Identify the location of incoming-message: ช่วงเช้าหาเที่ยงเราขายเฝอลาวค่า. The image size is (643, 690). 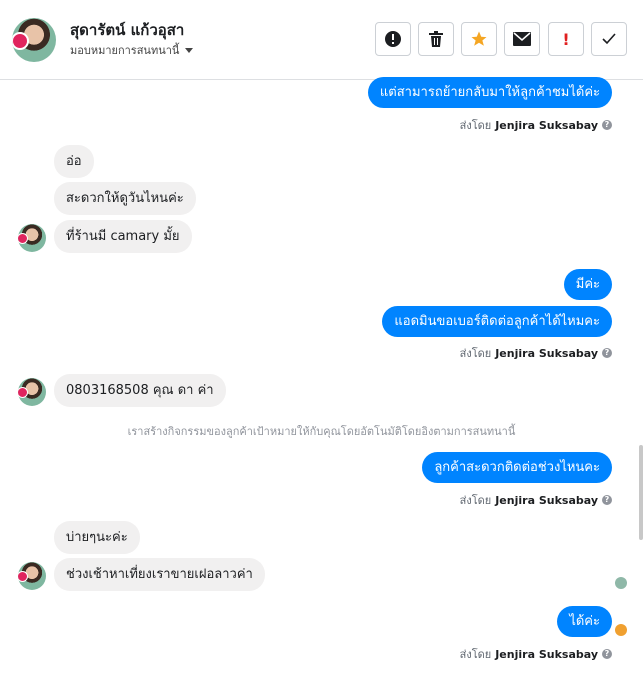
(159, 574).